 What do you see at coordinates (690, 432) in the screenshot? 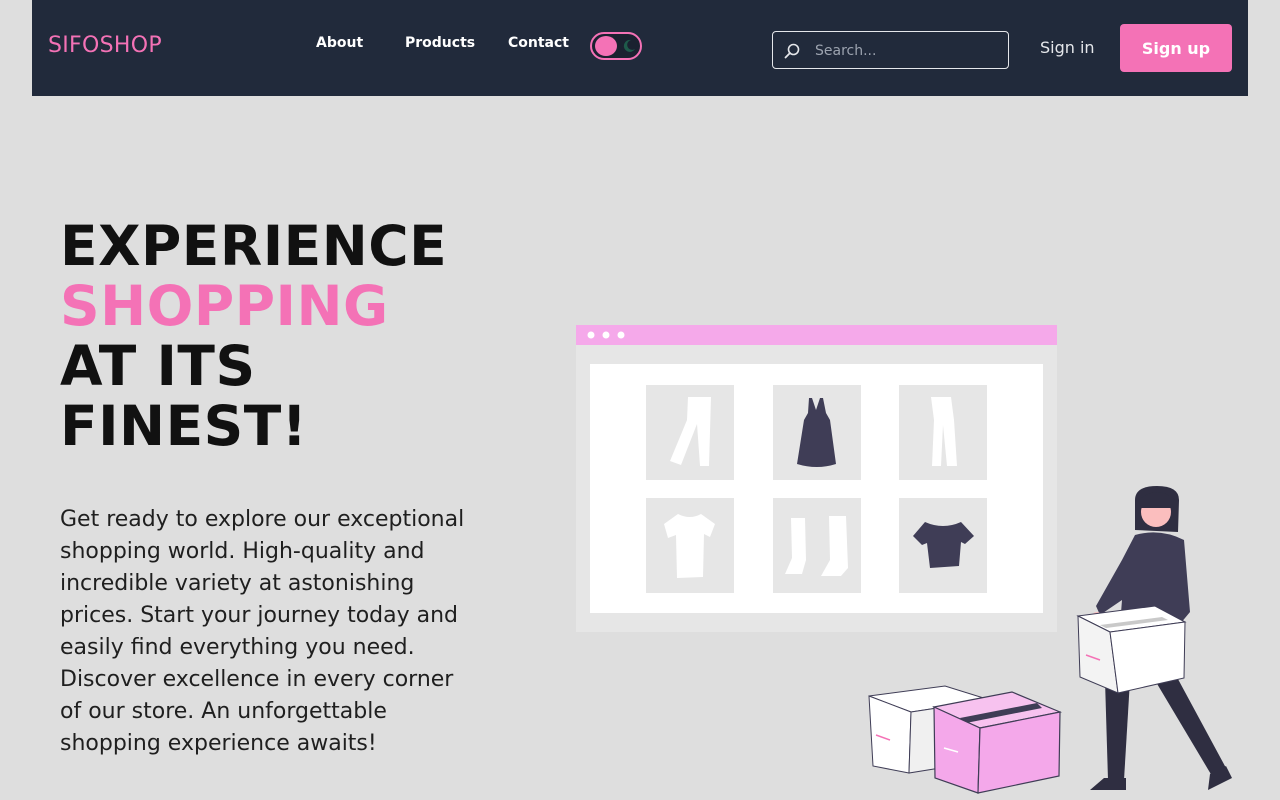
I see `pants-icon` at bounding box center [690, 432].